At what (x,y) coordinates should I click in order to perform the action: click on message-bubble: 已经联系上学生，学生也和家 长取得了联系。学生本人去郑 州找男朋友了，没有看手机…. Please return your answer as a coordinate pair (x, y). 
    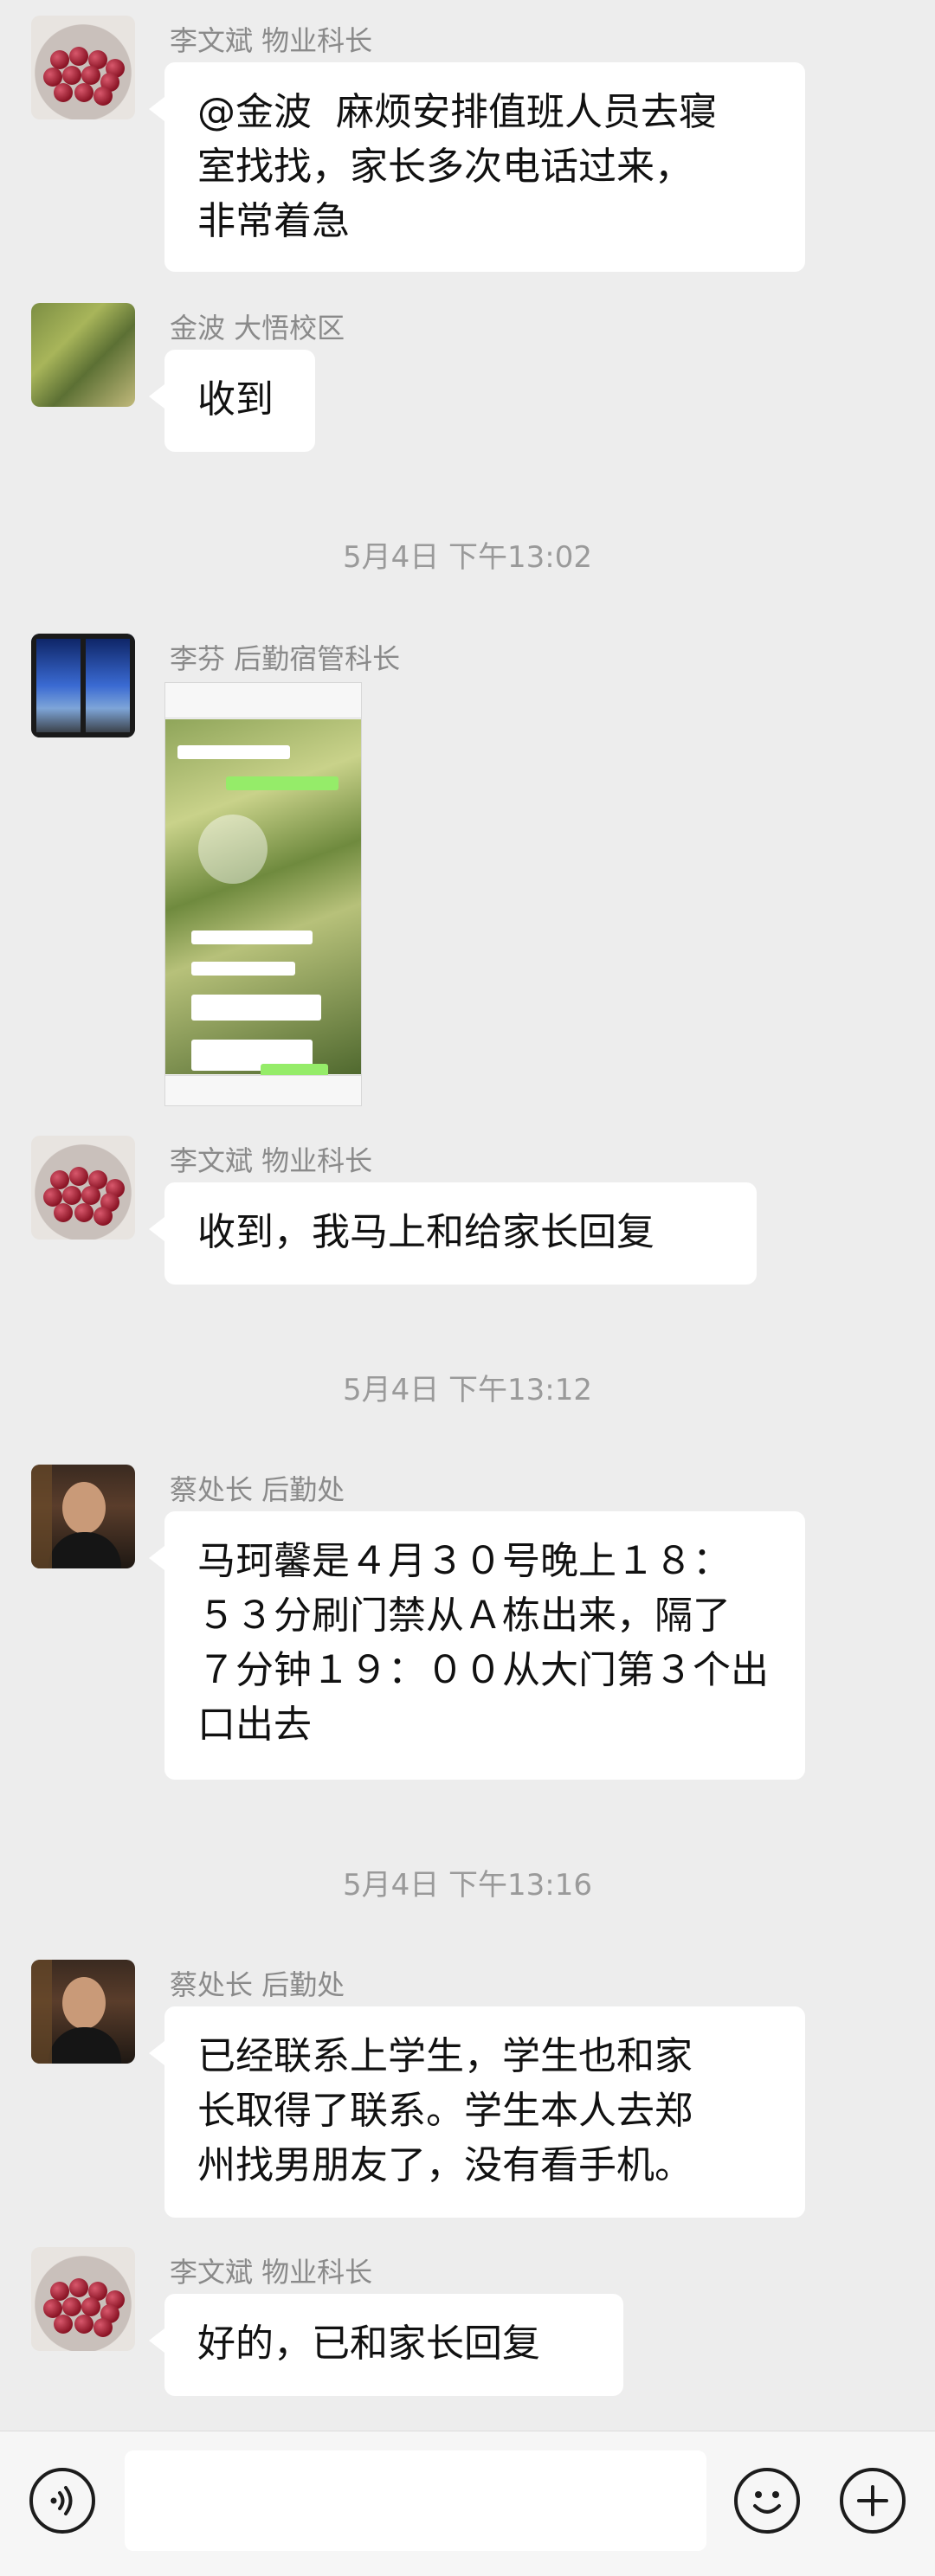
    Looking at the image, I should click on (477, 2112).